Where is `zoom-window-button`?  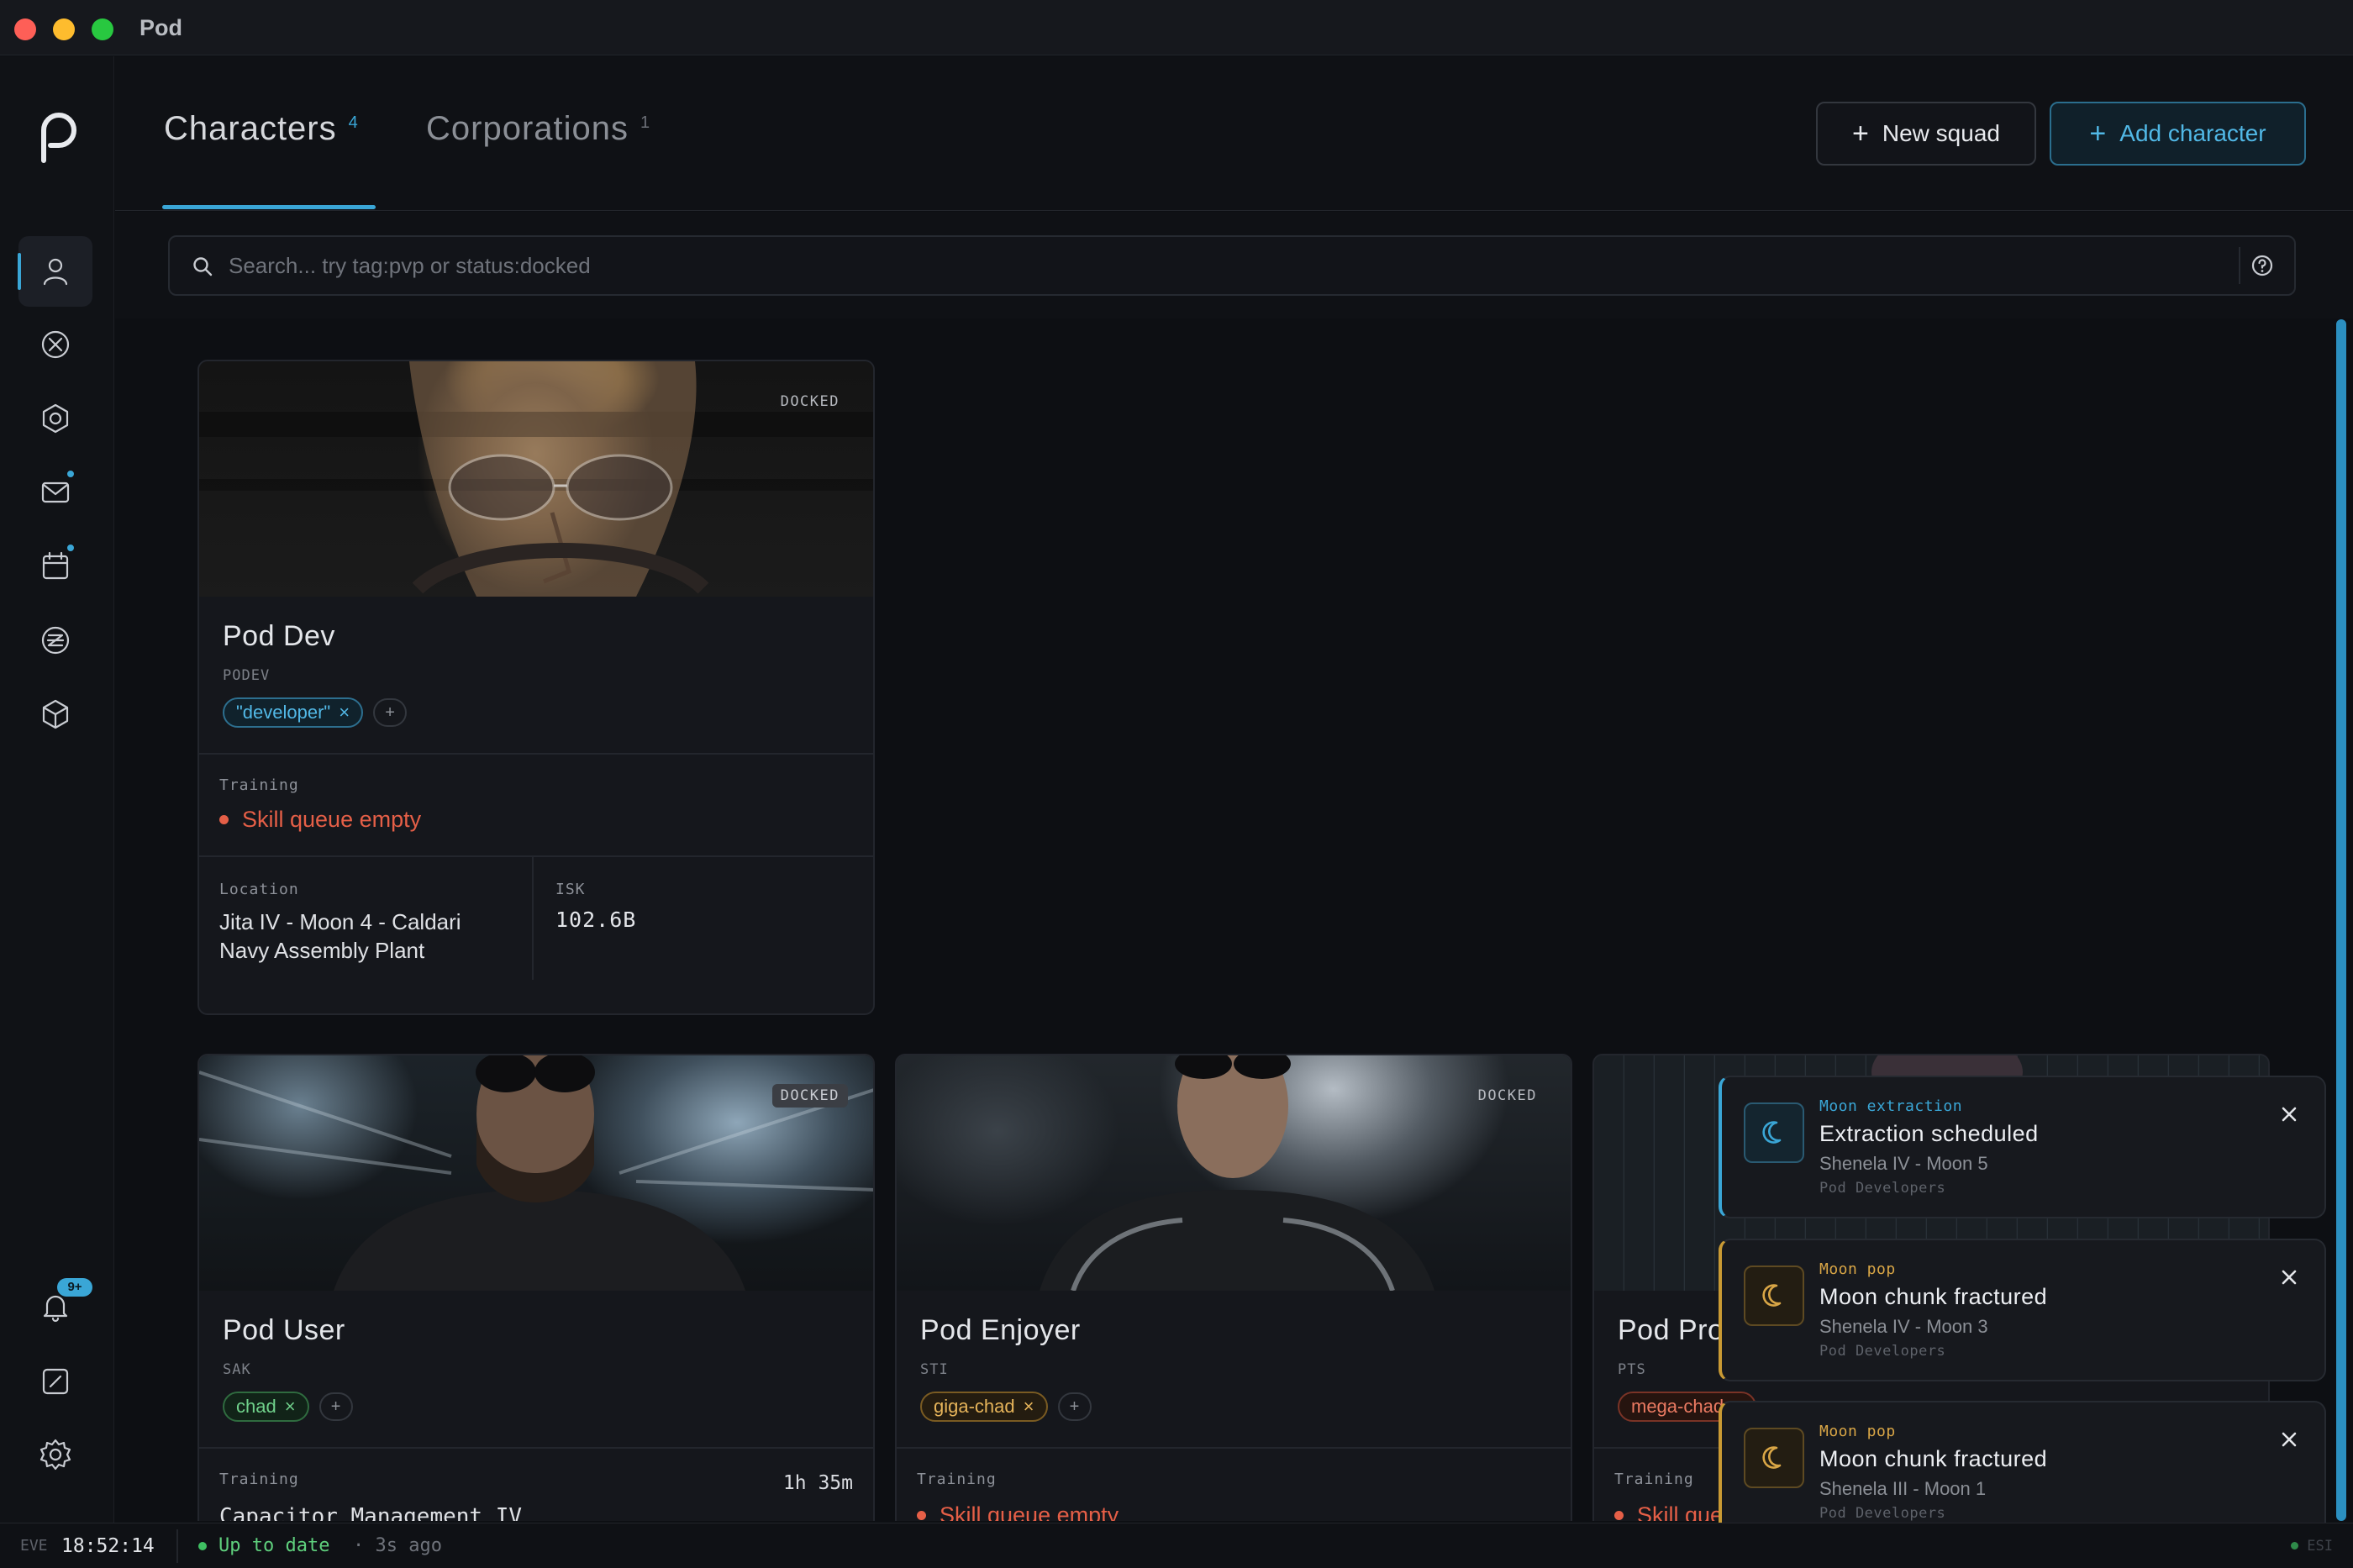 zoom-window-button is located at coordinates (102, 29).